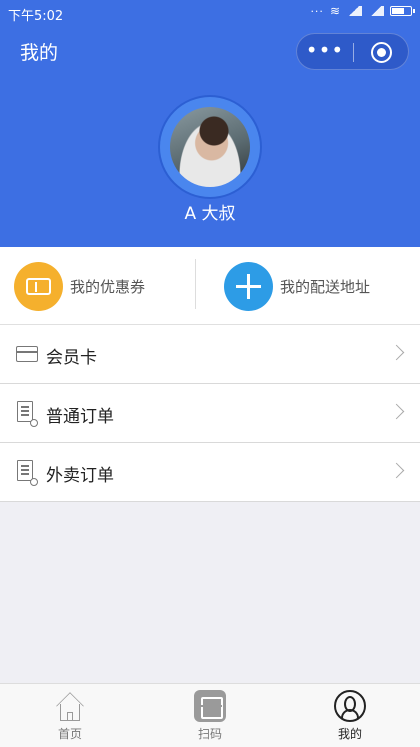 The height and width of the screenshot is (747, 420). What do you see at coordinates (27, 354) in the screenshot?
I see `card-icon` at bounding box center [27, 354].